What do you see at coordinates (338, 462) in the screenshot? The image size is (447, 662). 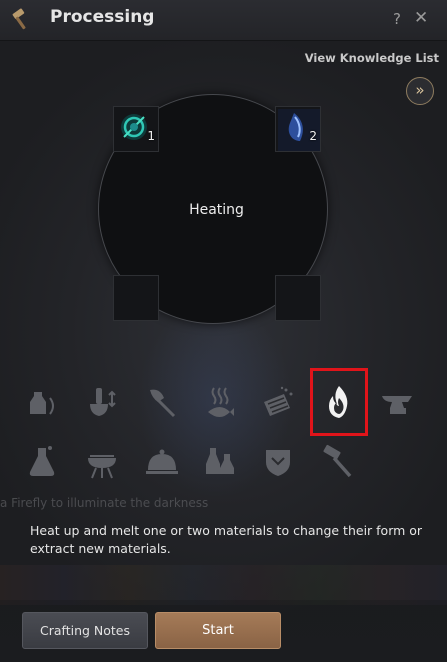 I see `manufacture-method-icon` at bounding box center [338, 462].